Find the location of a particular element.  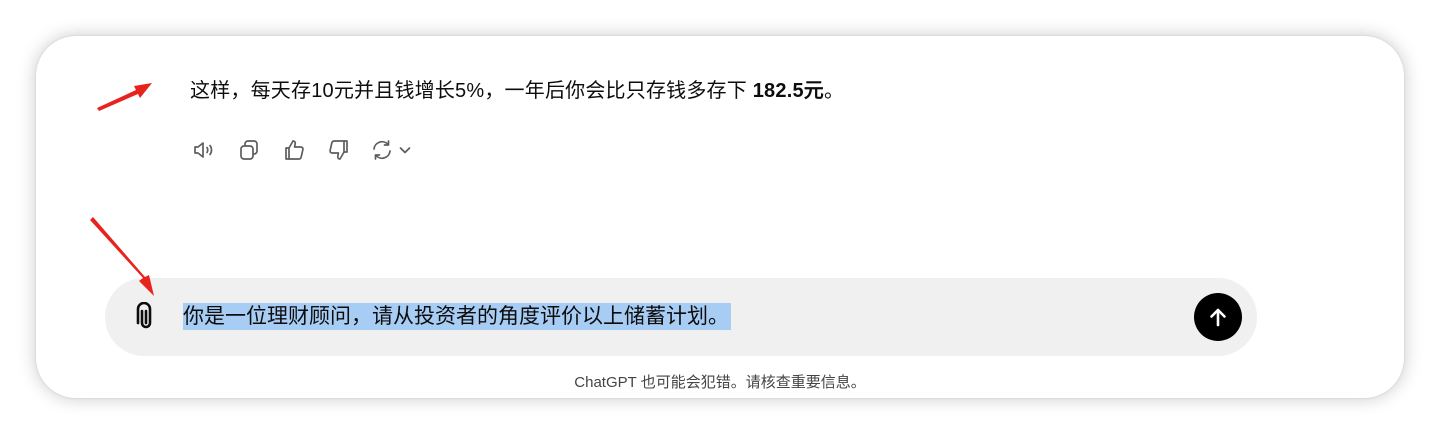

paperclip-icon is located at coordinates (144, 315).